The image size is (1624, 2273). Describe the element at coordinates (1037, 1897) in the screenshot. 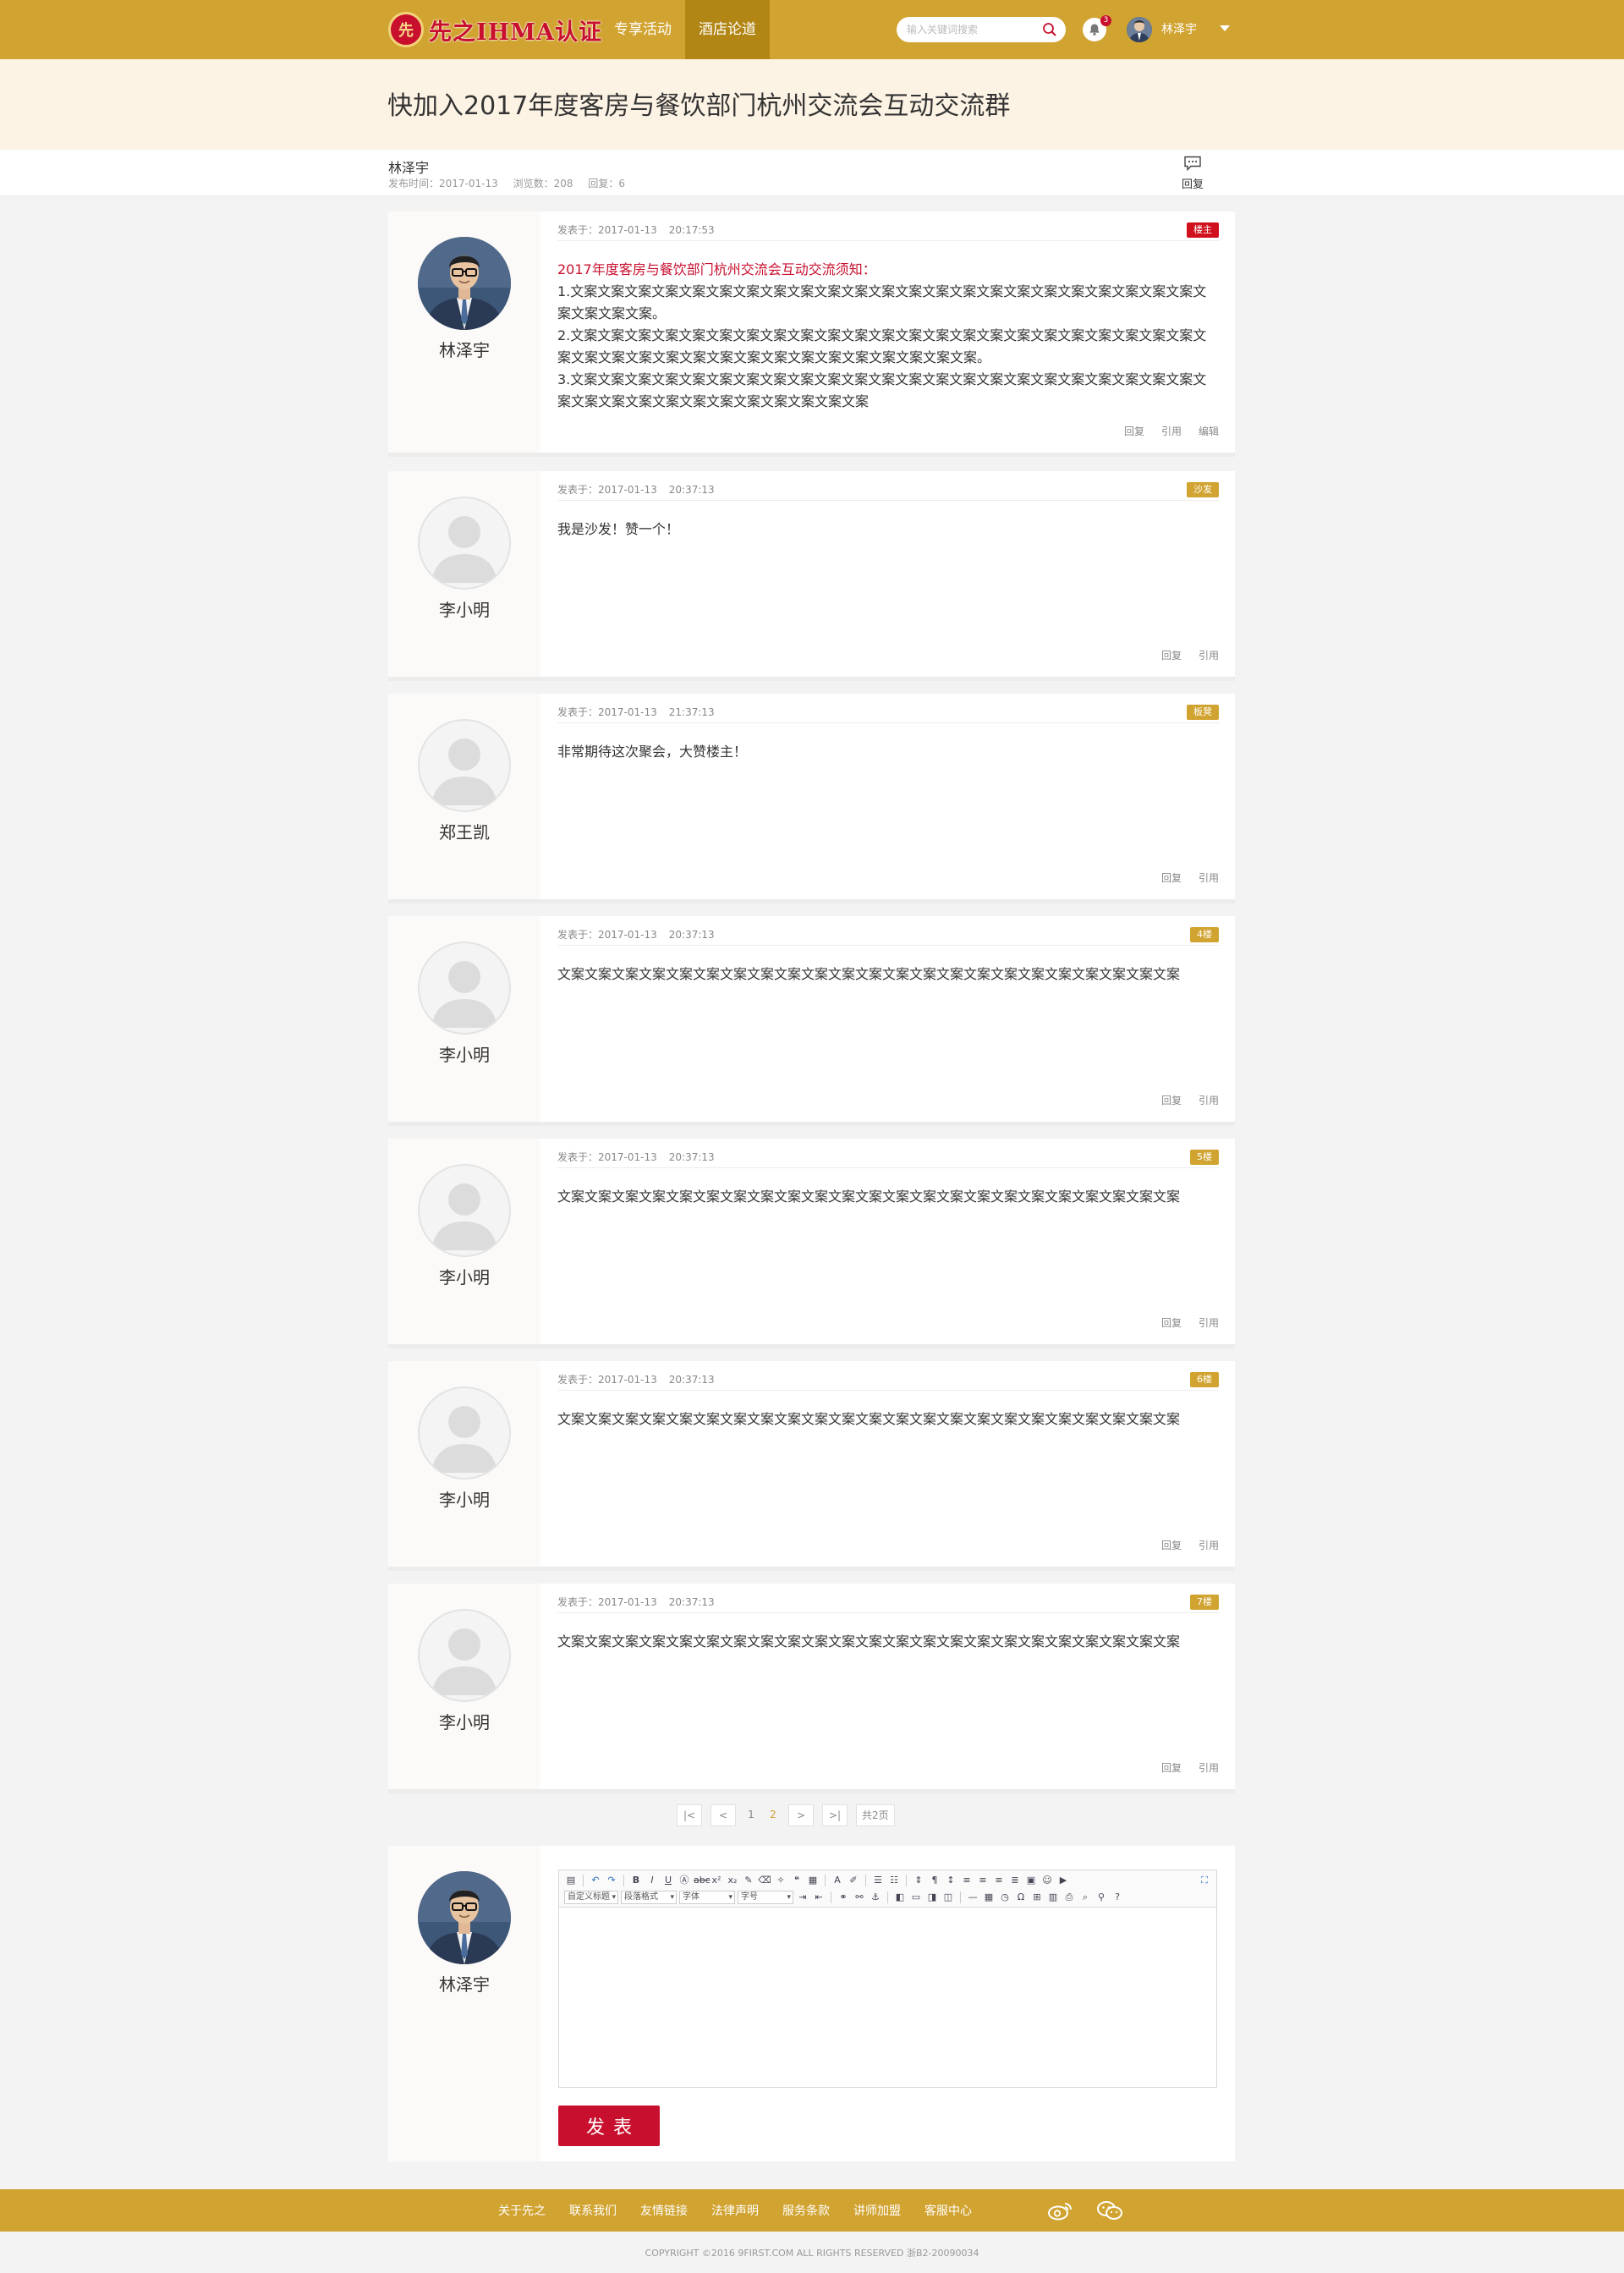

I see `table-icon: ⊞` at that location.